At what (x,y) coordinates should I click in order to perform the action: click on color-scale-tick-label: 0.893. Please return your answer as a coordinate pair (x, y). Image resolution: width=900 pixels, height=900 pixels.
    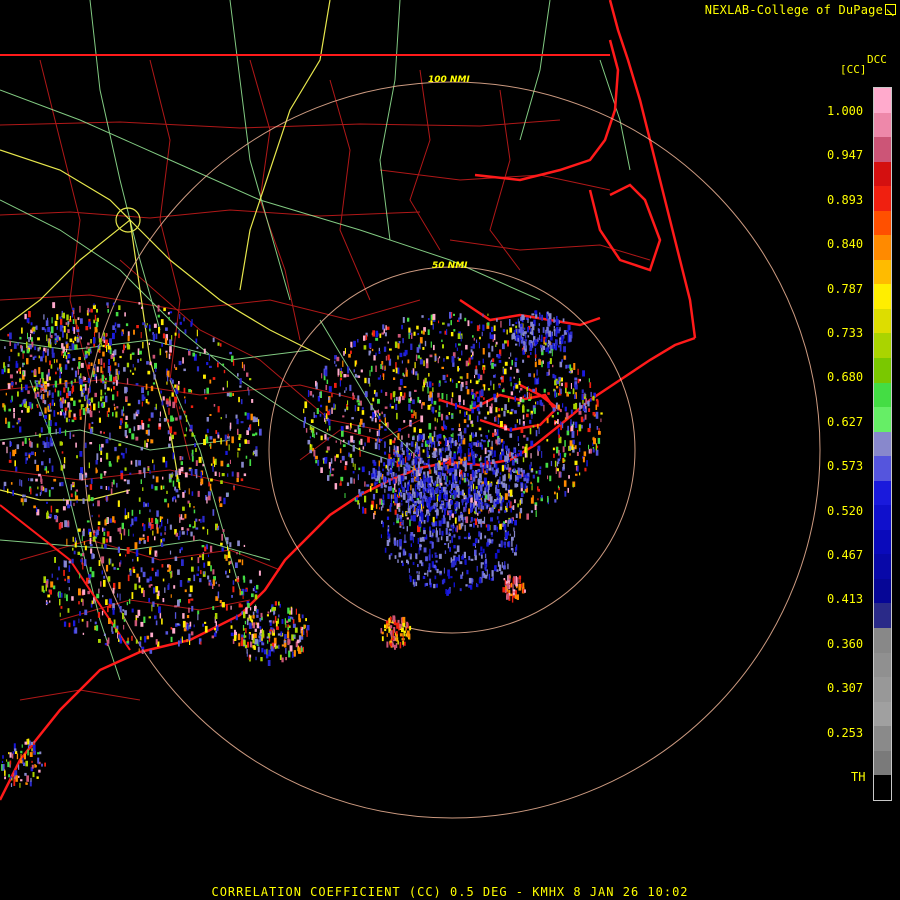
    Looking at the image, I should click on (845, 199).